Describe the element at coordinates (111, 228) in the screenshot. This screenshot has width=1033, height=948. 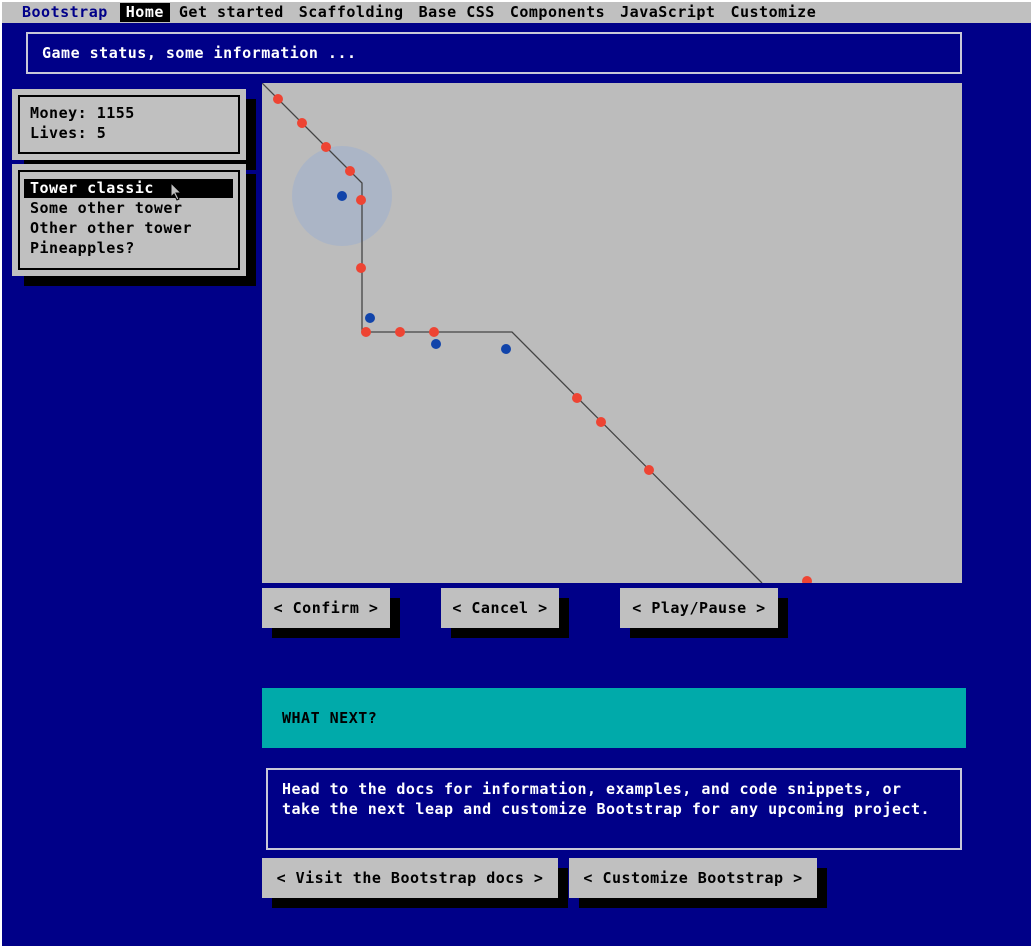
I see `tower-option-label: Other other tower` at that location.